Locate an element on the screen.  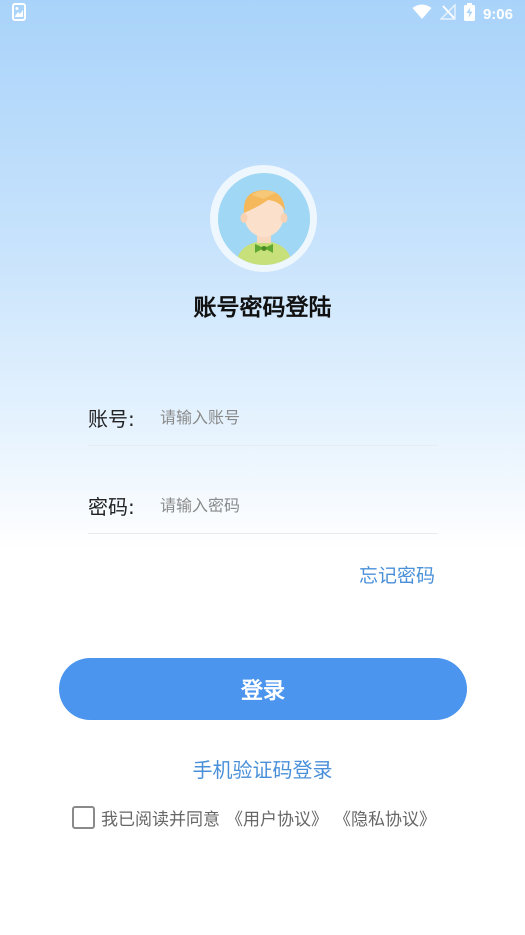
page-title: 账号密码登陆 is located at coordinates (262, 308).